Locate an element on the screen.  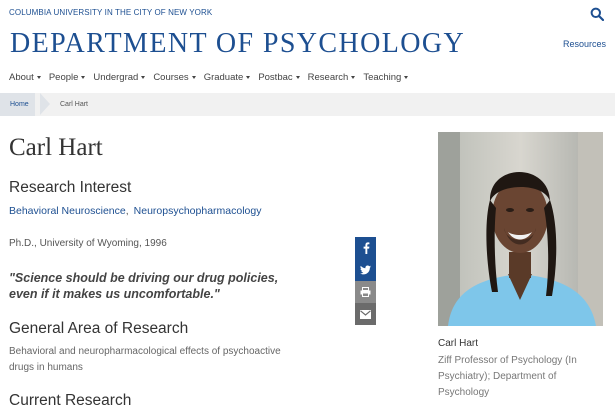
profile-photo is located at coordinates (520, 229).